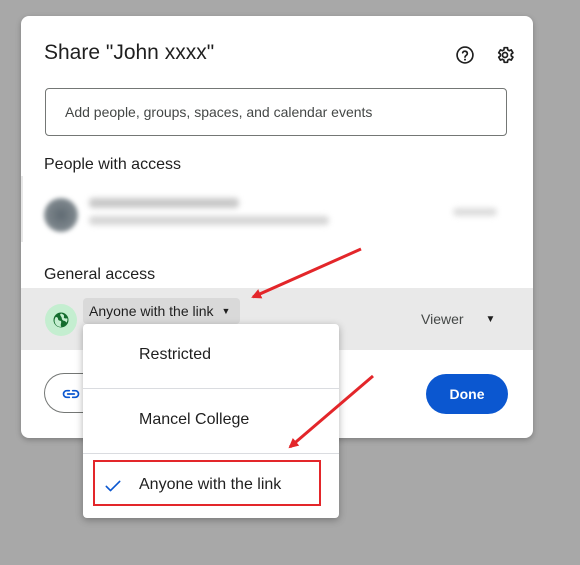  What do you see at coordinates (277, 211) in the screenshot?
I see `person-row` at bounding box center [277, 211].